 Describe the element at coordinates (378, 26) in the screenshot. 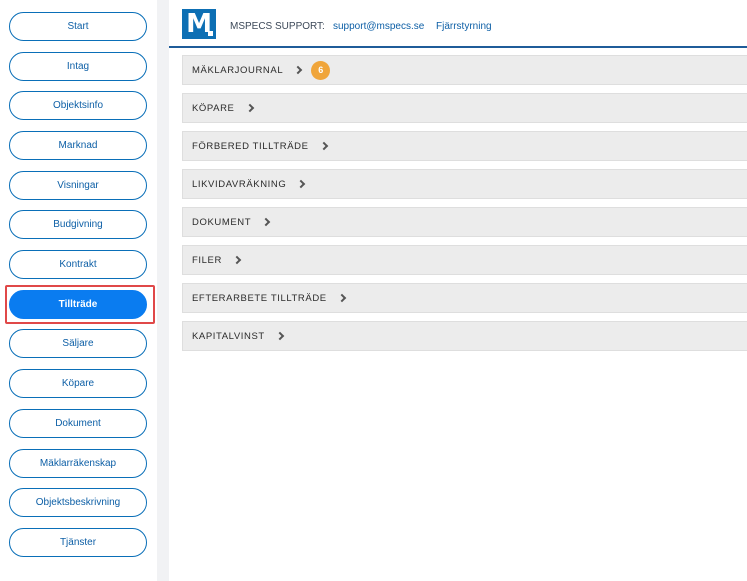

I see `support-email-link: support@mspecs.se` at that location.